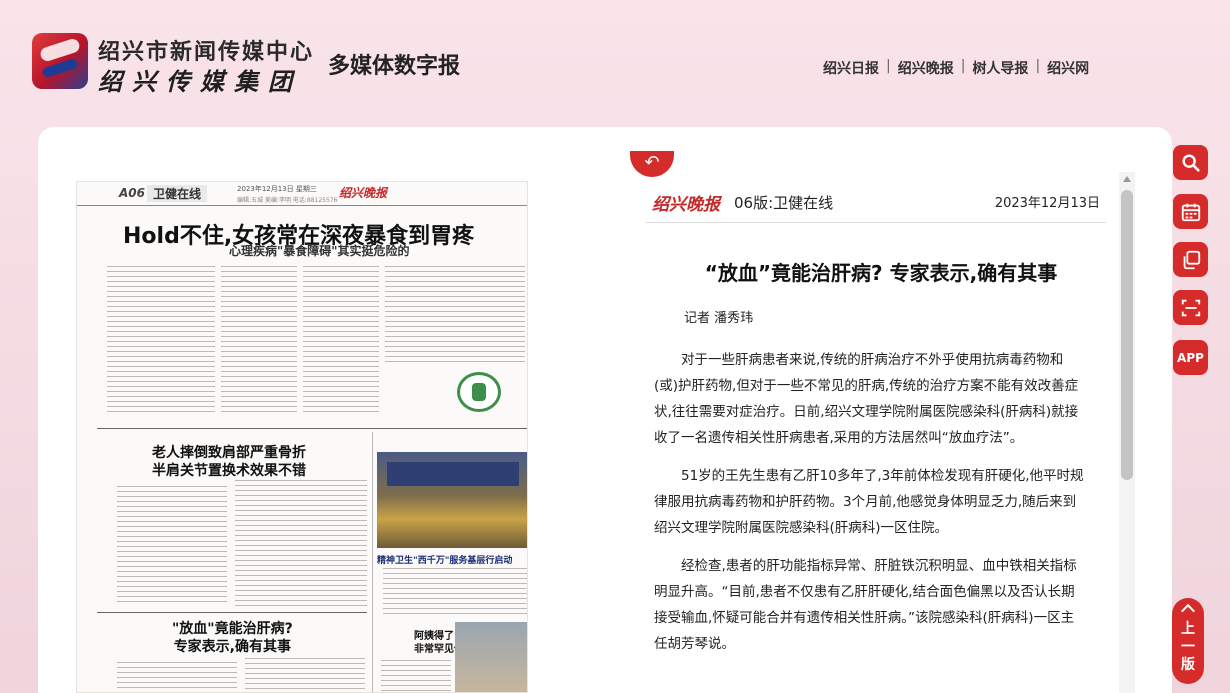 Image resolution: width=1230 pixels, height=693 pixels. I want to click on search-icon, so click(1190, 162).